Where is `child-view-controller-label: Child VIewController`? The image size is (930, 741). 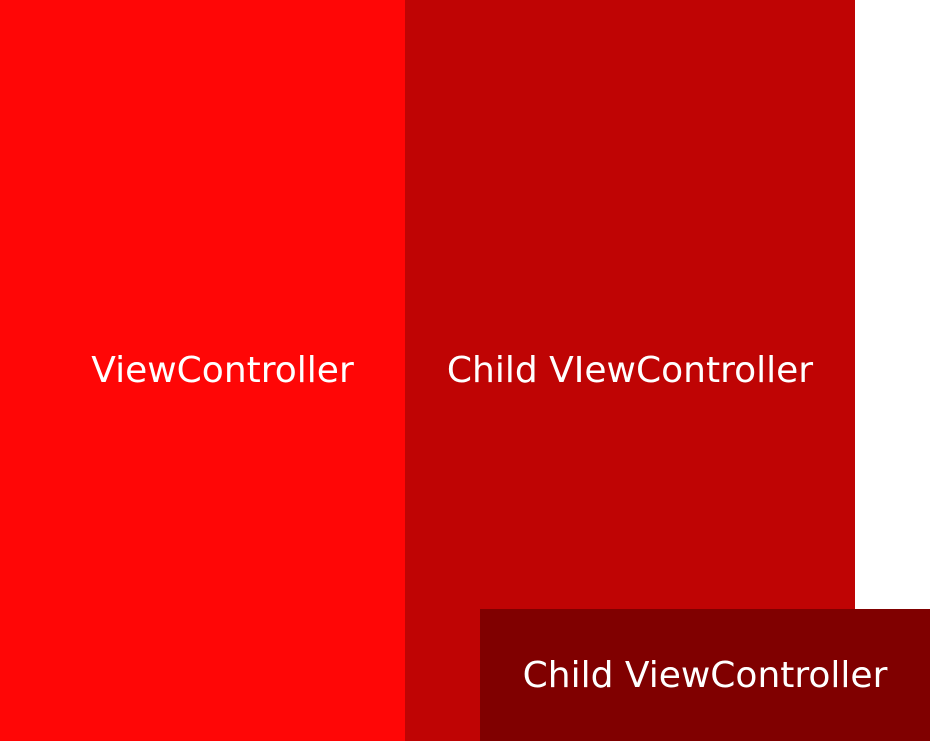 child-view-controller-label: Child VIewController is located at coordinates (630, 370).